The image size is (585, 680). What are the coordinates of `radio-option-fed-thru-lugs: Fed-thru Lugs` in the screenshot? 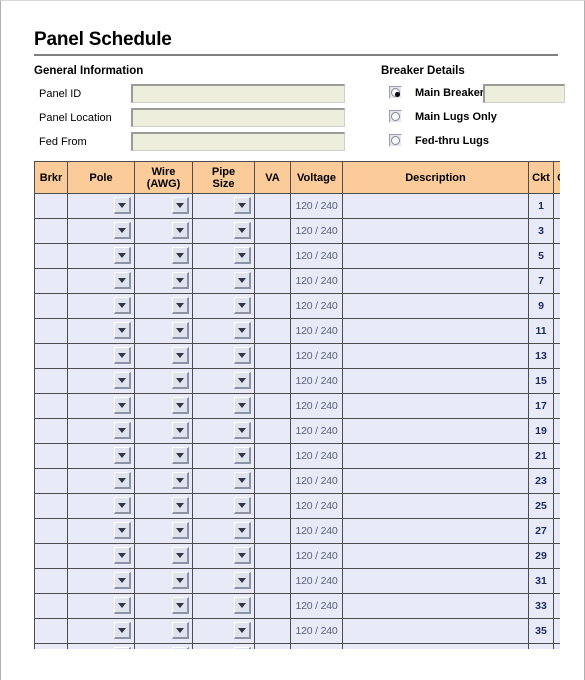 It's located at (481, 143).